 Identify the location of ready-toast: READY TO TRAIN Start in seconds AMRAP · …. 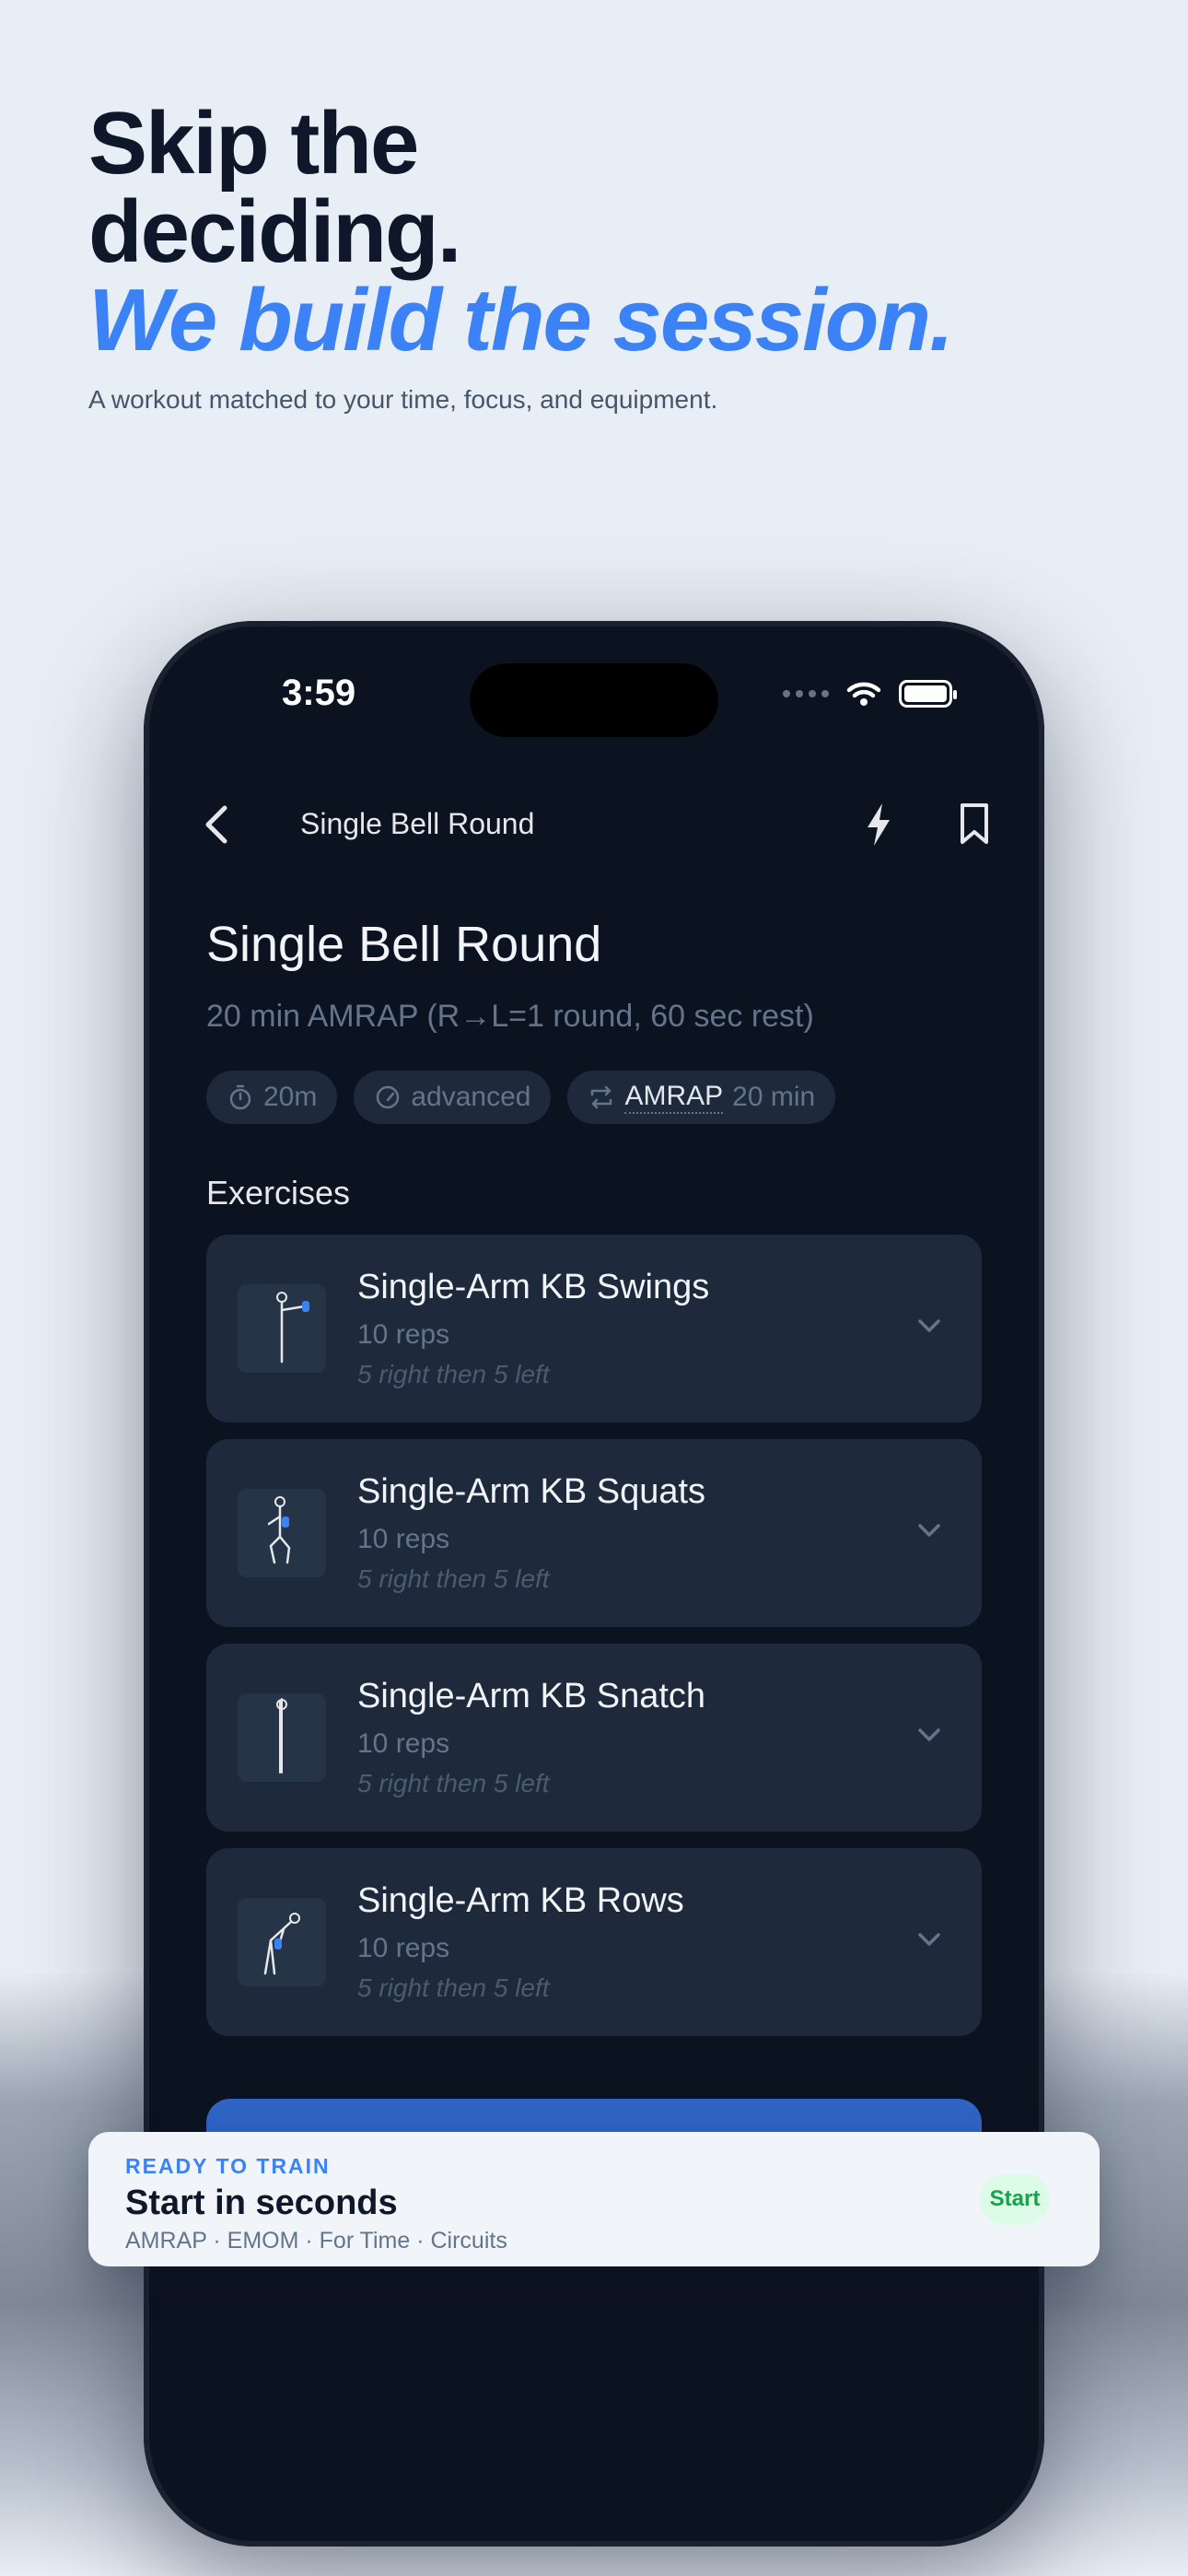
(594, 2199).